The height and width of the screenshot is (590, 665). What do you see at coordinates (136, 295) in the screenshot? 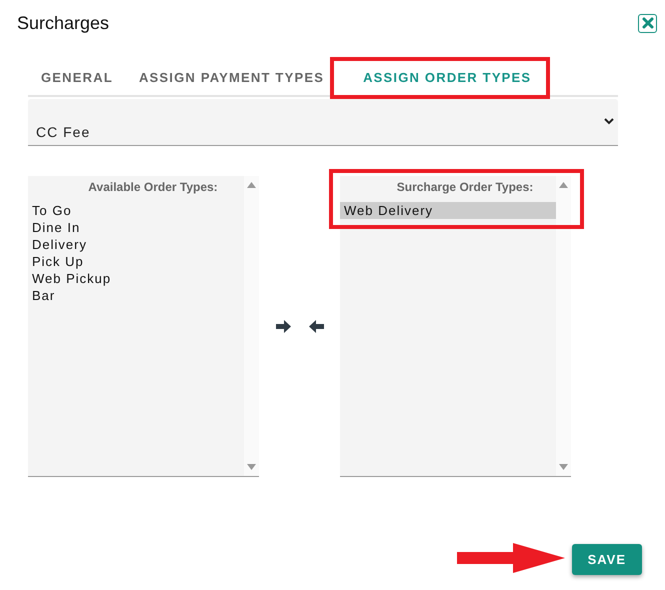
I see `list-item: Bar` at bounding box center [136, 295].